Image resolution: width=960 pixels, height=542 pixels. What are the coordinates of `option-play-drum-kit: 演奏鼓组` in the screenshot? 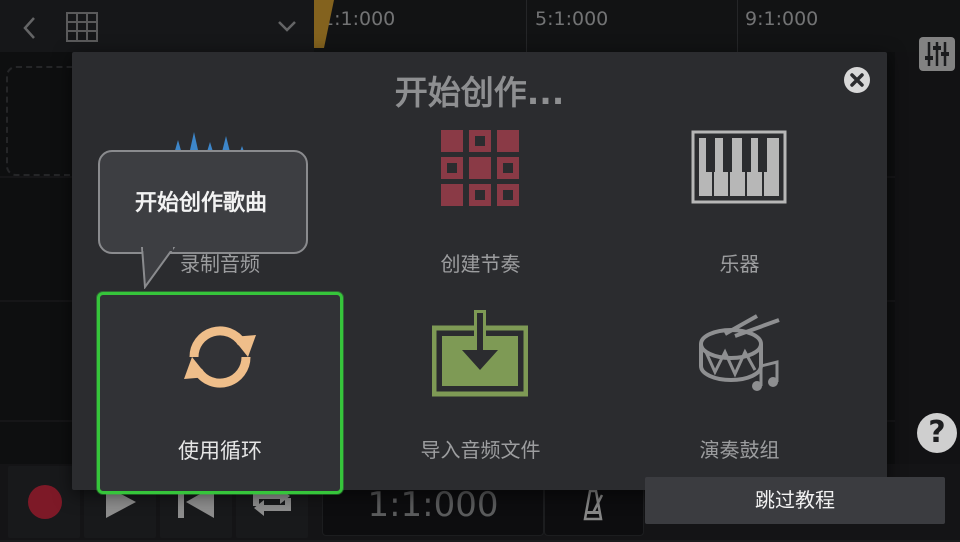 It's located at (739, 387).